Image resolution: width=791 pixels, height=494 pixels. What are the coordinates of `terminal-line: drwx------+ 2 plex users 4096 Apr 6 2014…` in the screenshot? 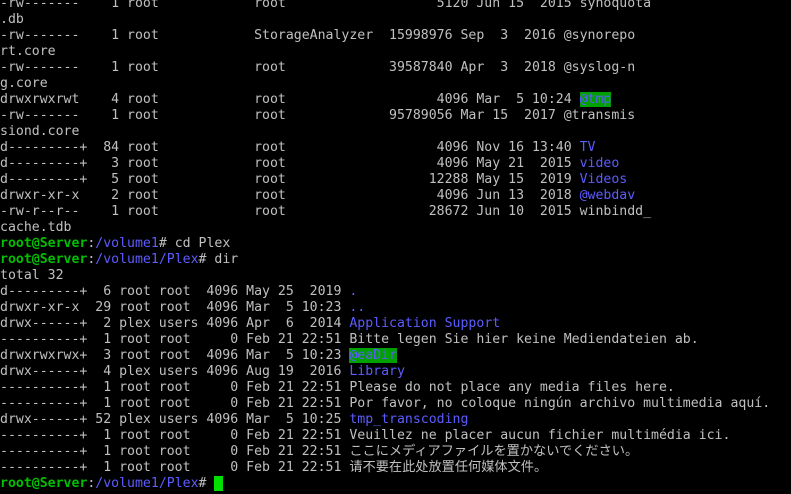 It's located at (250, 324).